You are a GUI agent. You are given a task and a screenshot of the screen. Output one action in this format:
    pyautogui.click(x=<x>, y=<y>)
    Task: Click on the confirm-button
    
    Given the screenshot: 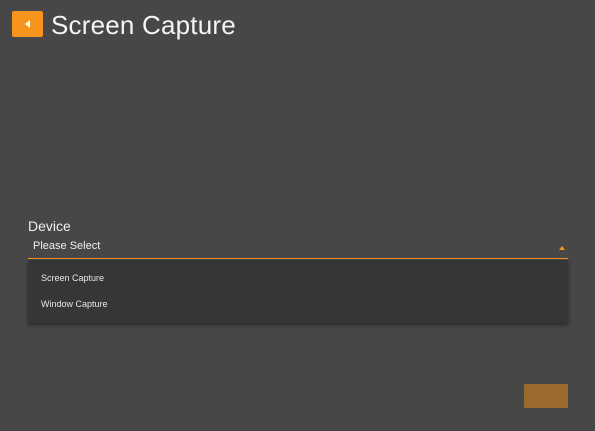 What is the action you would take?
    pyautogui.click(x=546, y=396)
    